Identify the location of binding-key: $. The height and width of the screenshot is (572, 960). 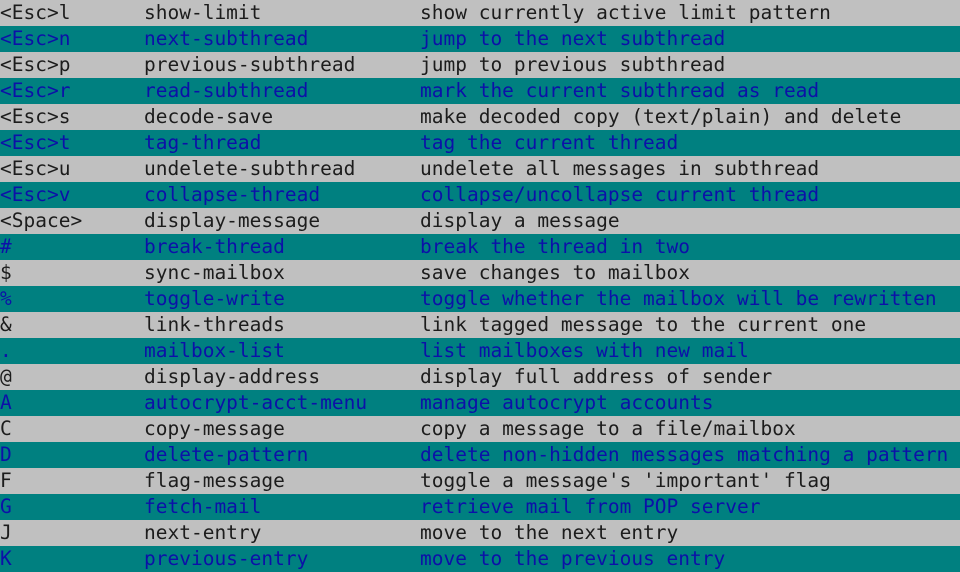
(6, 272).